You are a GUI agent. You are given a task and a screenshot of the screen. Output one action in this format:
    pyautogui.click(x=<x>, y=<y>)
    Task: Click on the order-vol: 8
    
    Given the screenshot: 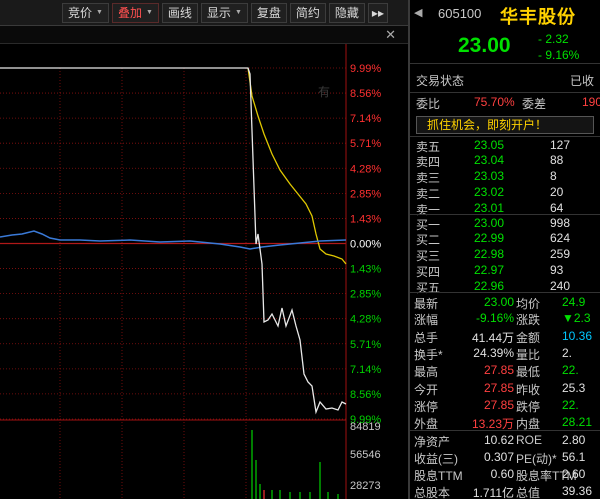 What is the action you would take?
    pyautogui.click(x=553, y=176)
    